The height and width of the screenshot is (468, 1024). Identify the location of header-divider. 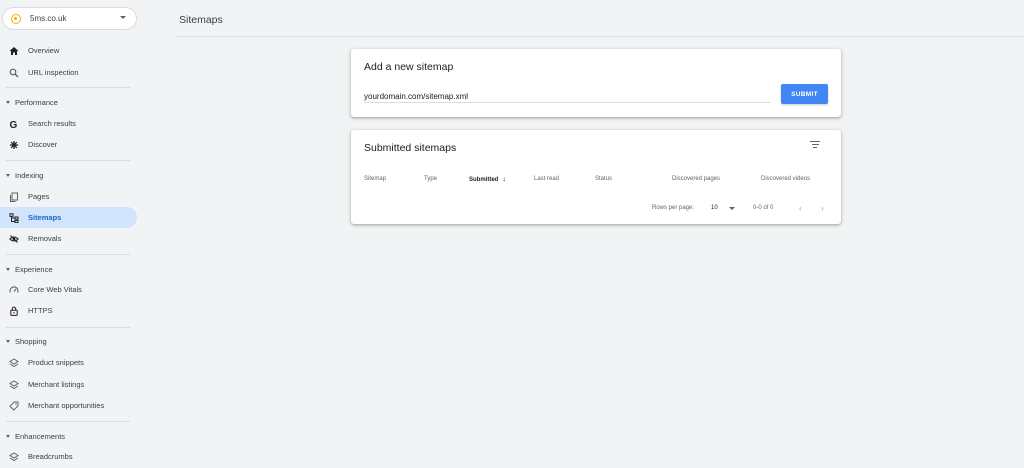
(600, 36).